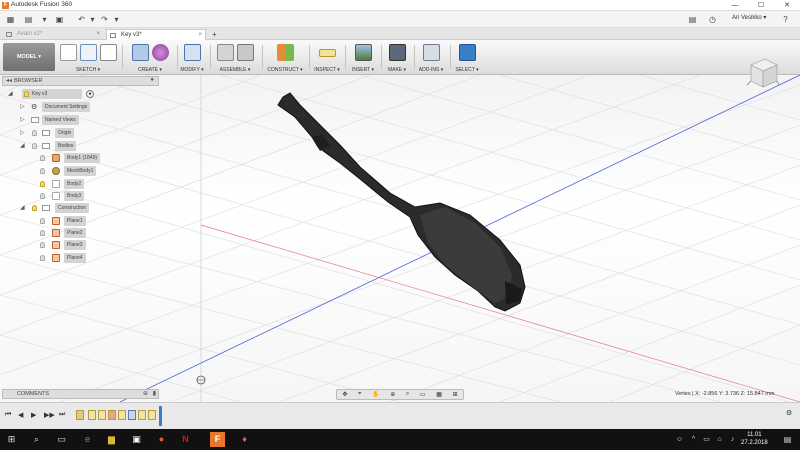  What do you see at coordinates (244, 439) in the screenshot?
I see `location-pin-icon: ♦` at bounding box center [244, 439].